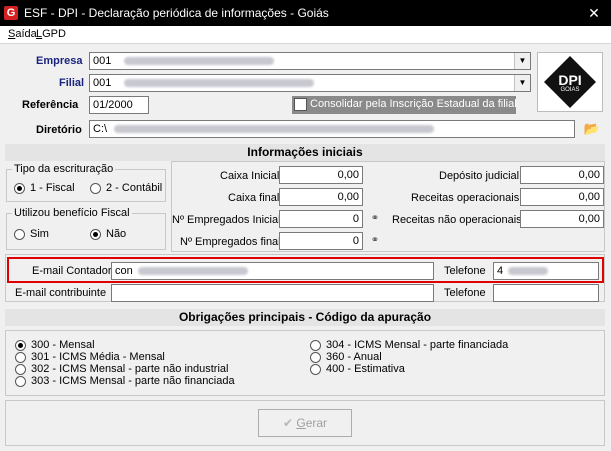 This screenshot has height=451, width=611. Describe the element at coordinates (250, 176) in the screenshot. I see `caixa-inicial-label: Caixa Inicial` at that location.